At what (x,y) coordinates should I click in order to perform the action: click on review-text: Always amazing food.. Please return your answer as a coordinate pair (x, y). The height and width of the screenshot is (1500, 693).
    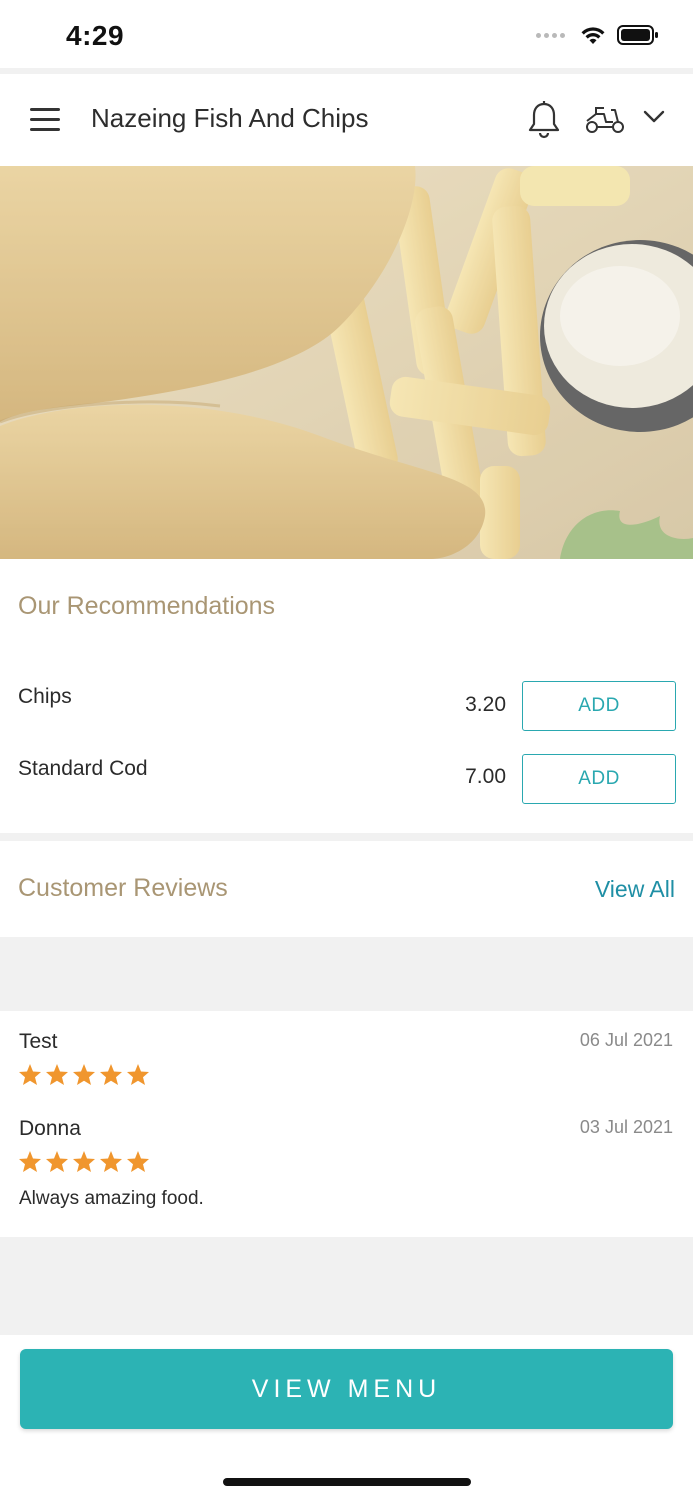
    Looking at the image, I should click on (111, 1198).